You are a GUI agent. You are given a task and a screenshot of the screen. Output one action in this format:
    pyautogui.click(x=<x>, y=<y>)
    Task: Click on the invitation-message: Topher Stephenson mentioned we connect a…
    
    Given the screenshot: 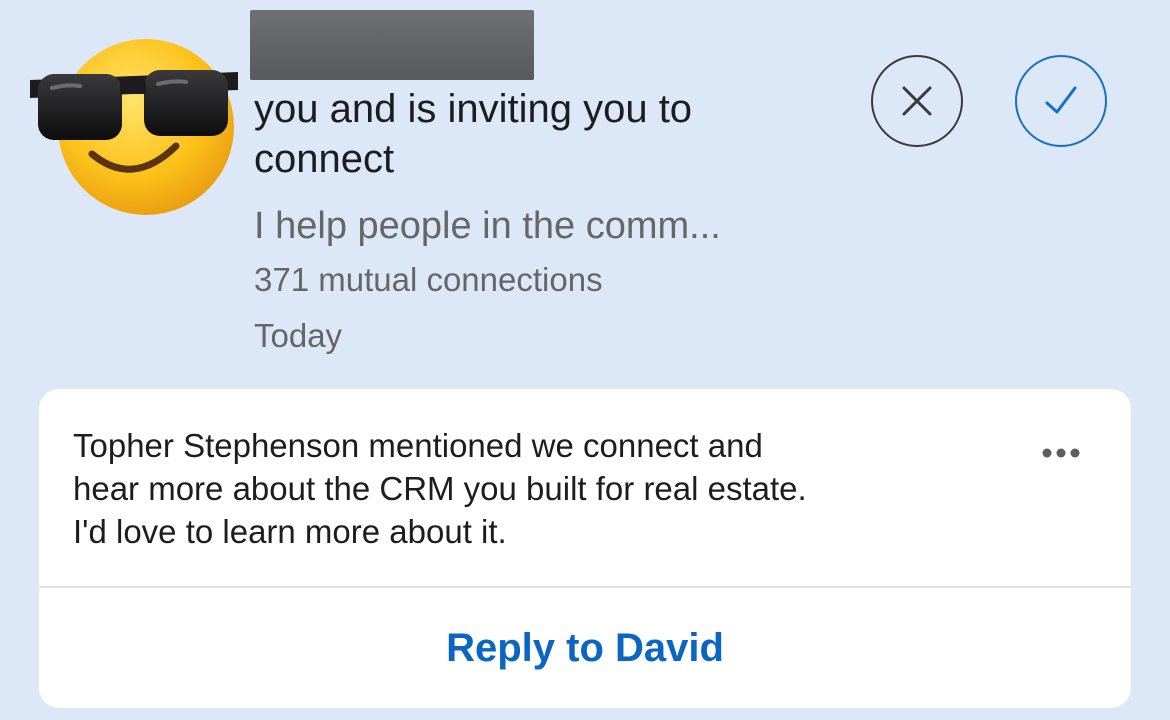 What is the action you would take?
    pyautogui.click(x=440, y=488)
    